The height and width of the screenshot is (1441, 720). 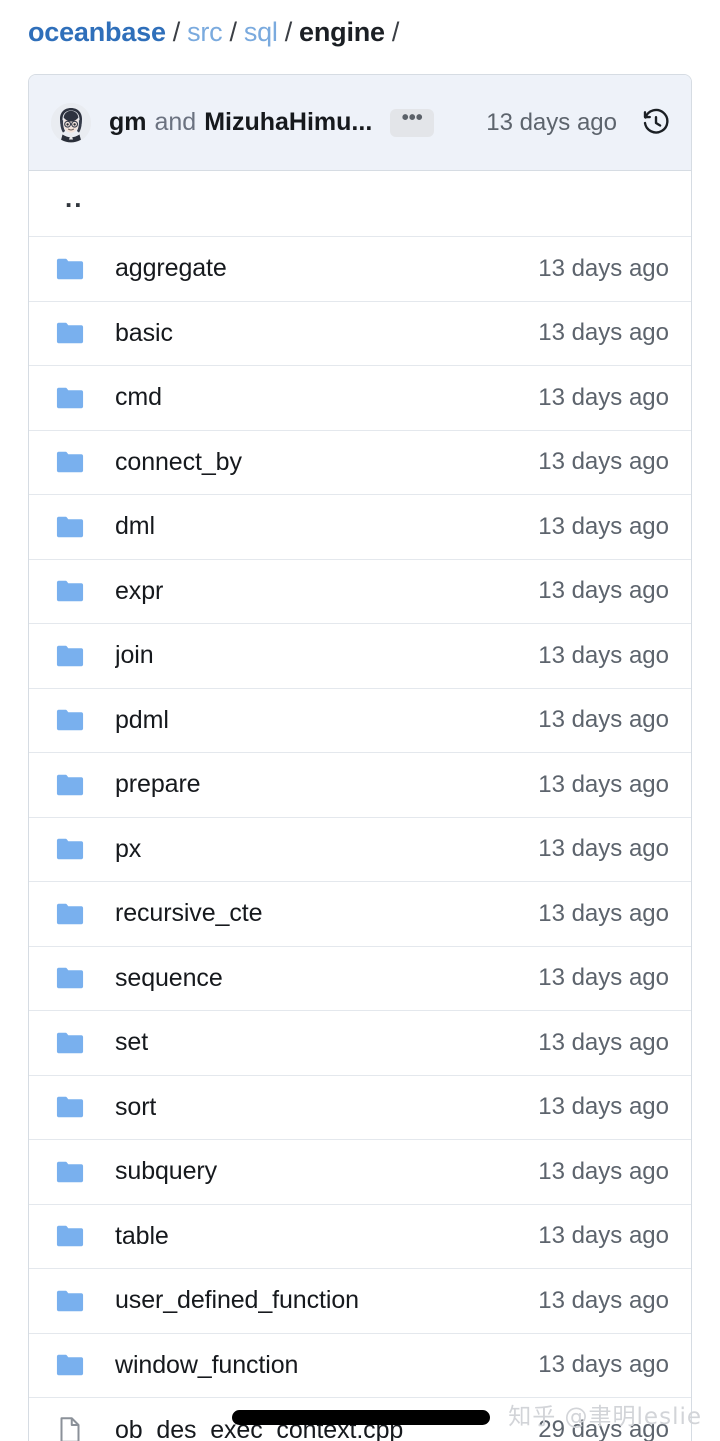 What do you see at coordinates (178, 462) in the screenshot?
I see `directory-name: connect_by` at bounding box center [178, 462].